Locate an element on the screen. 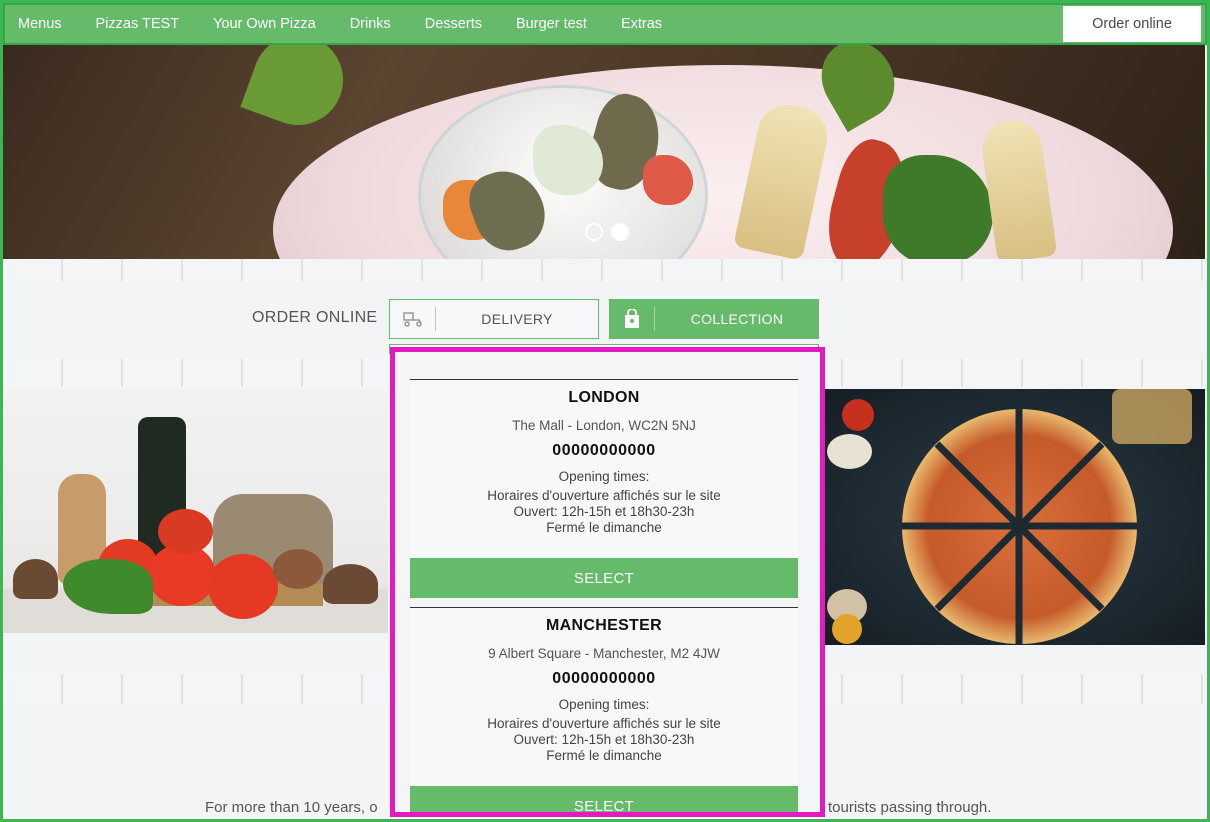  nav-item-burger-test: Burger test is located at coordinates (551, 24).